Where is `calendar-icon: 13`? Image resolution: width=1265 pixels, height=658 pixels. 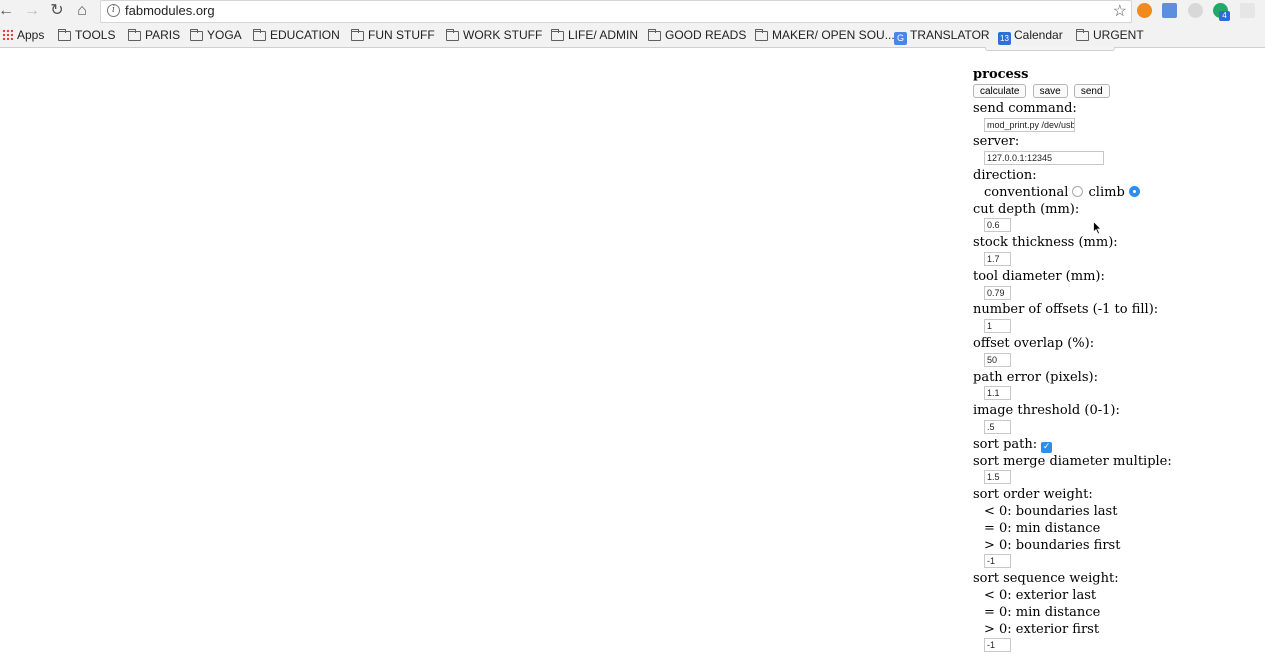
calendar-icon: 13 is located at coordinates (1004, 38).